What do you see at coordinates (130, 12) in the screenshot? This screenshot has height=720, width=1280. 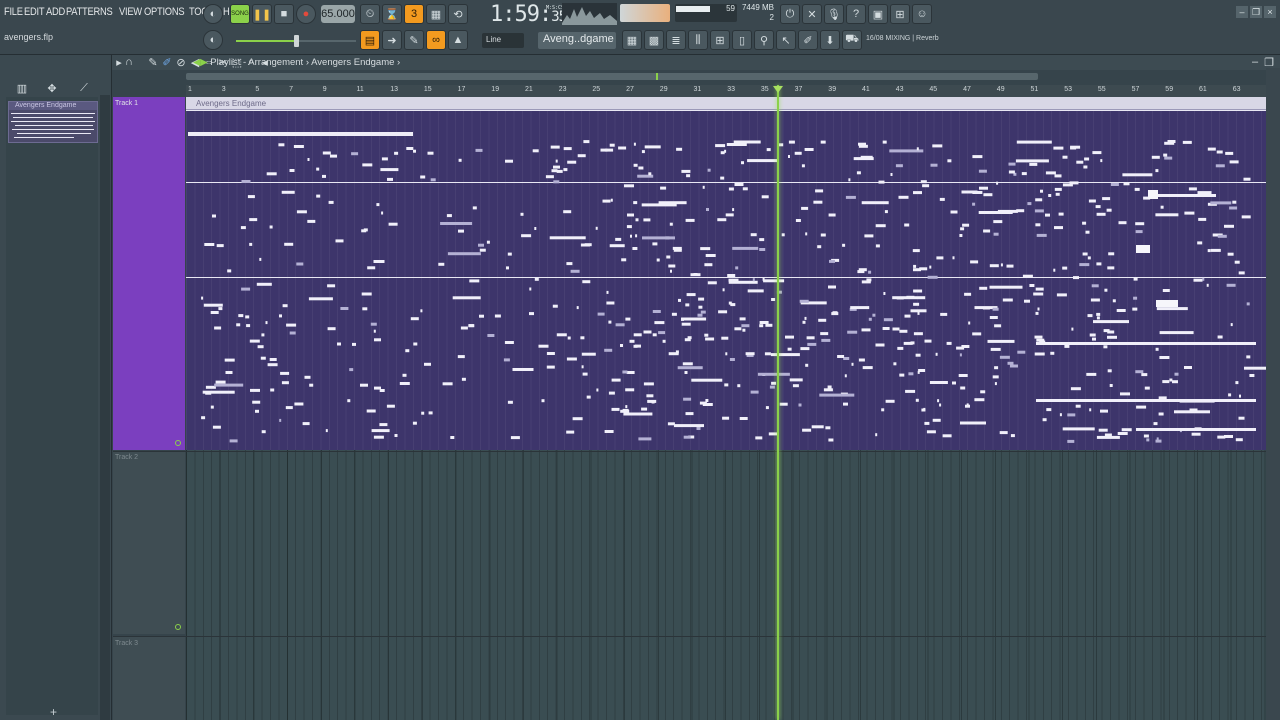 I see `menu-view: VIEW` at bounding box center [130, 12].